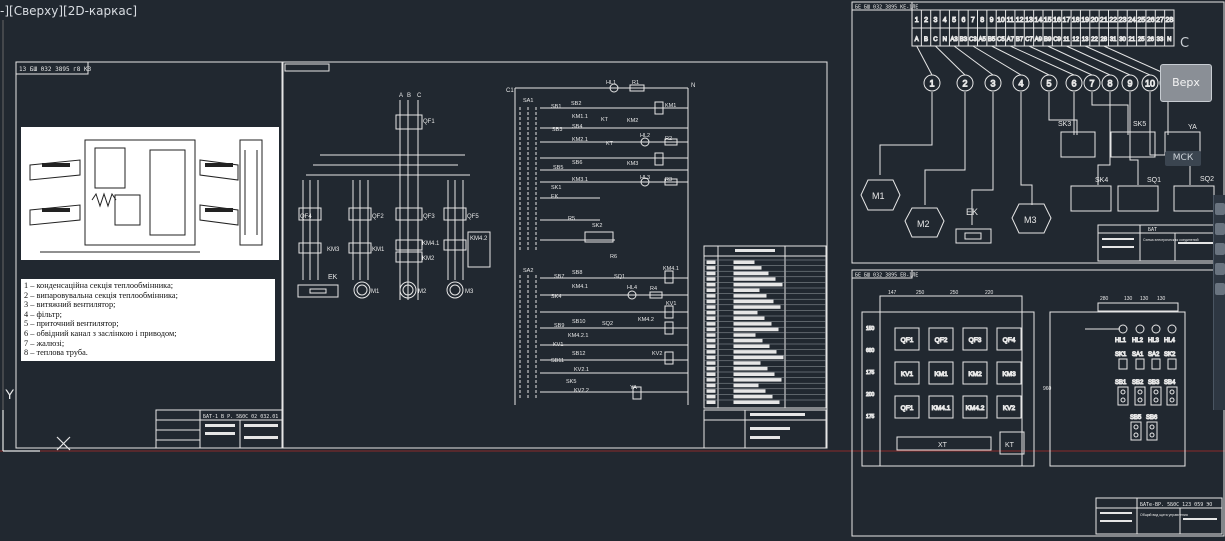  What do you see at coordinates (1020, 20) in the screenshot?
I see `terminal-number: 12` at bounding box center [1020, 20].